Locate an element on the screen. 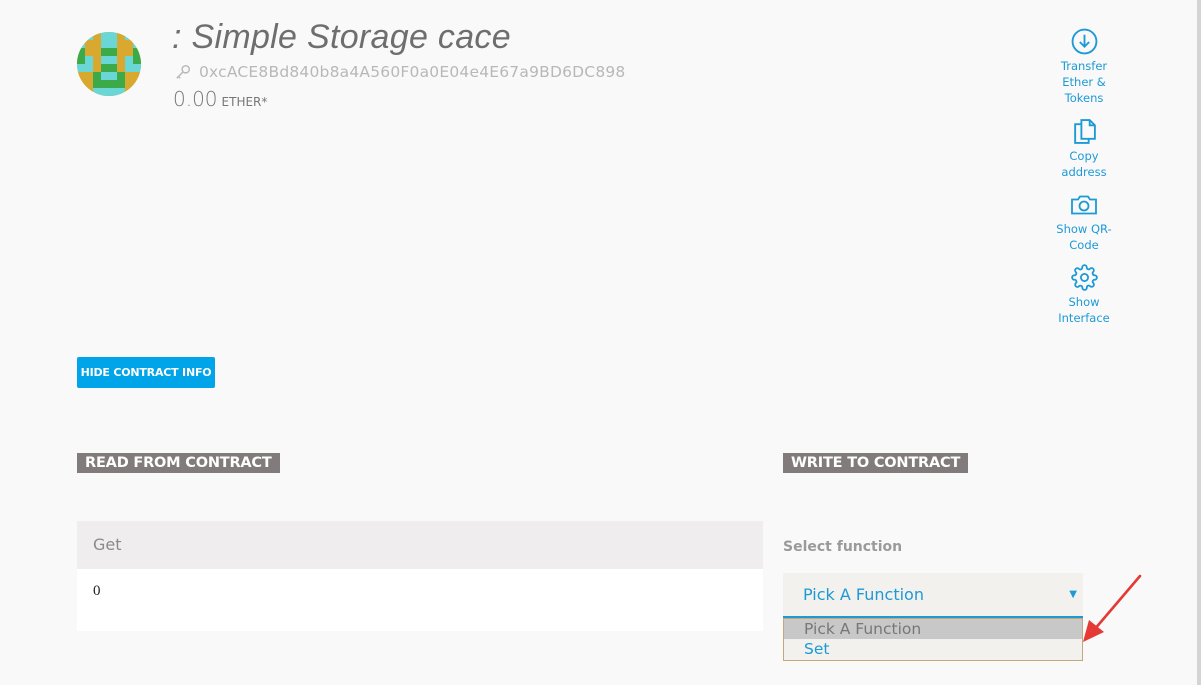  show-interface-button: Show Interface is located at coordinates (1084, 295).